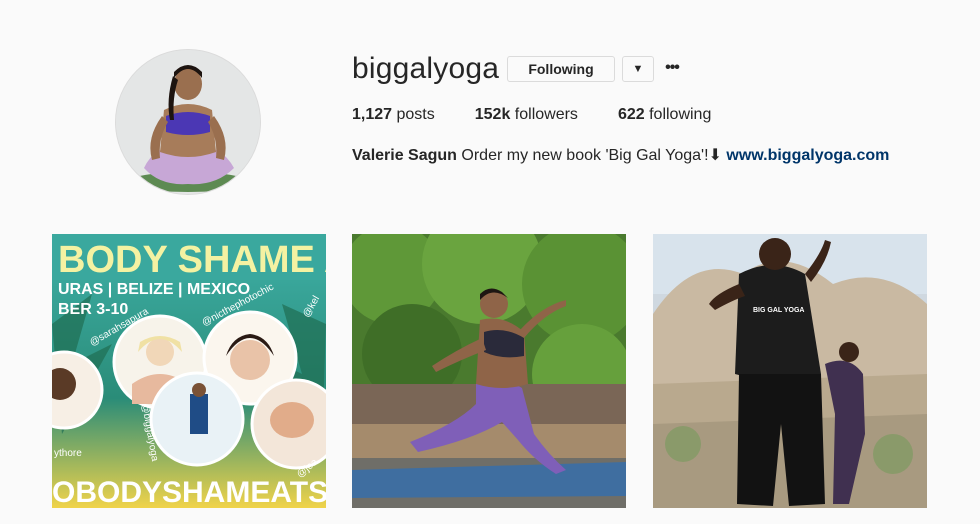 The height and width of the screenshot is (524, 980). What do you see at coordinates (680, 114) in the screenshot?
I see `stat-following-label: following` at bounding box center [680, 114].